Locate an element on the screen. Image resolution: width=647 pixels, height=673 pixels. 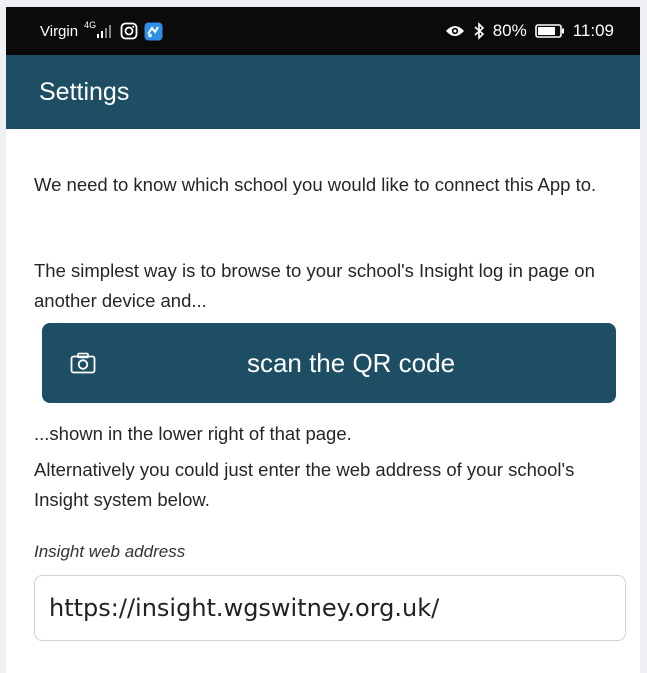
app-notification-icon is located at coordinates (153, 31).